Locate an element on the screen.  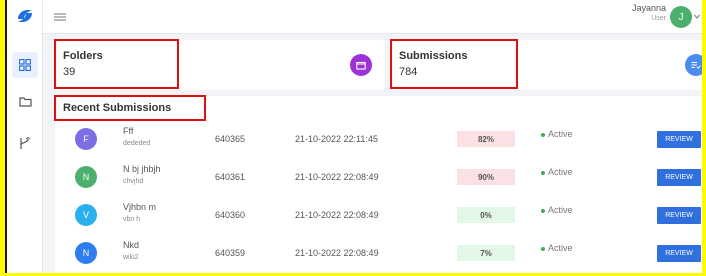
logo-icon is located at coordinates (25, 16).